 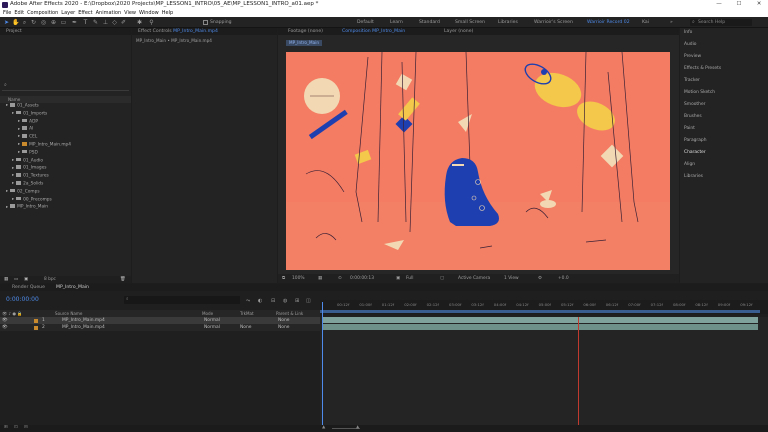 What do you see at coordinates (50, 279) in the screenshot?
I see `bpc-label: 8 bpc` at bounding box center [50, 279].